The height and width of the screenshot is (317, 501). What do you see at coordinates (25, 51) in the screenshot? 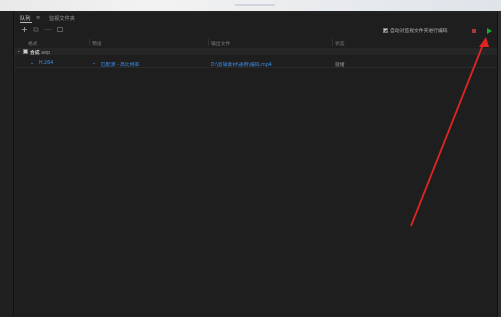
I see `source-document-icon` at bounding box center [25, 51].